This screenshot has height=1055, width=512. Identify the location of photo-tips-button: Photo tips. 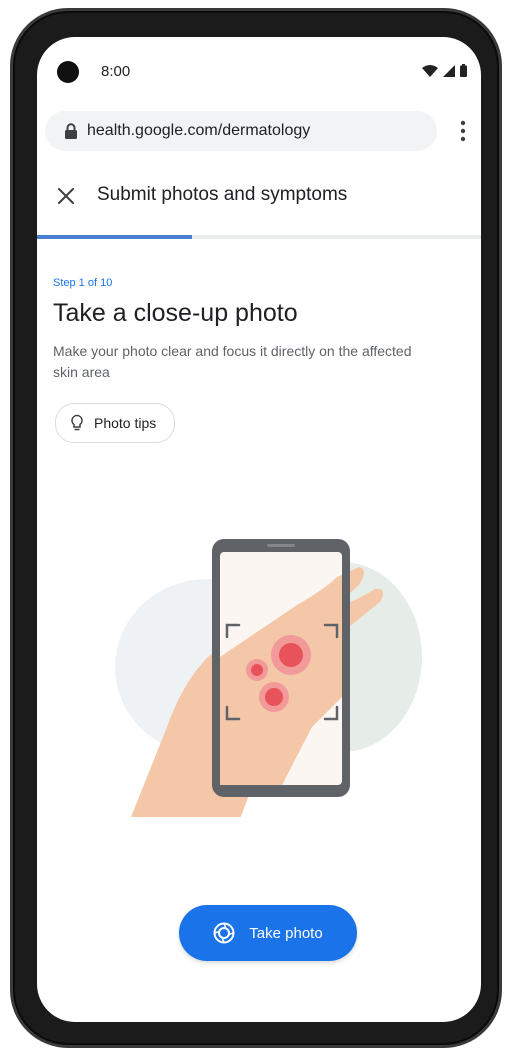
(115, 423).